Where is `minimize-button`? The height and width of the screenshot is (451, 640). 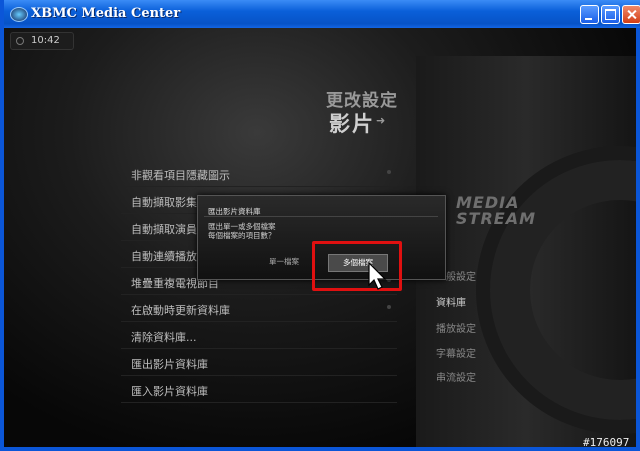
minimize-button is located at coordinates (589, 14).